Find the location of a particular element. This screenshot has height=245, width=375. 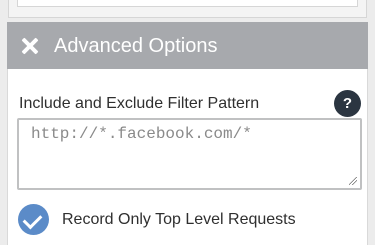

previous-panel-inner is located at coordinates (187, 3).